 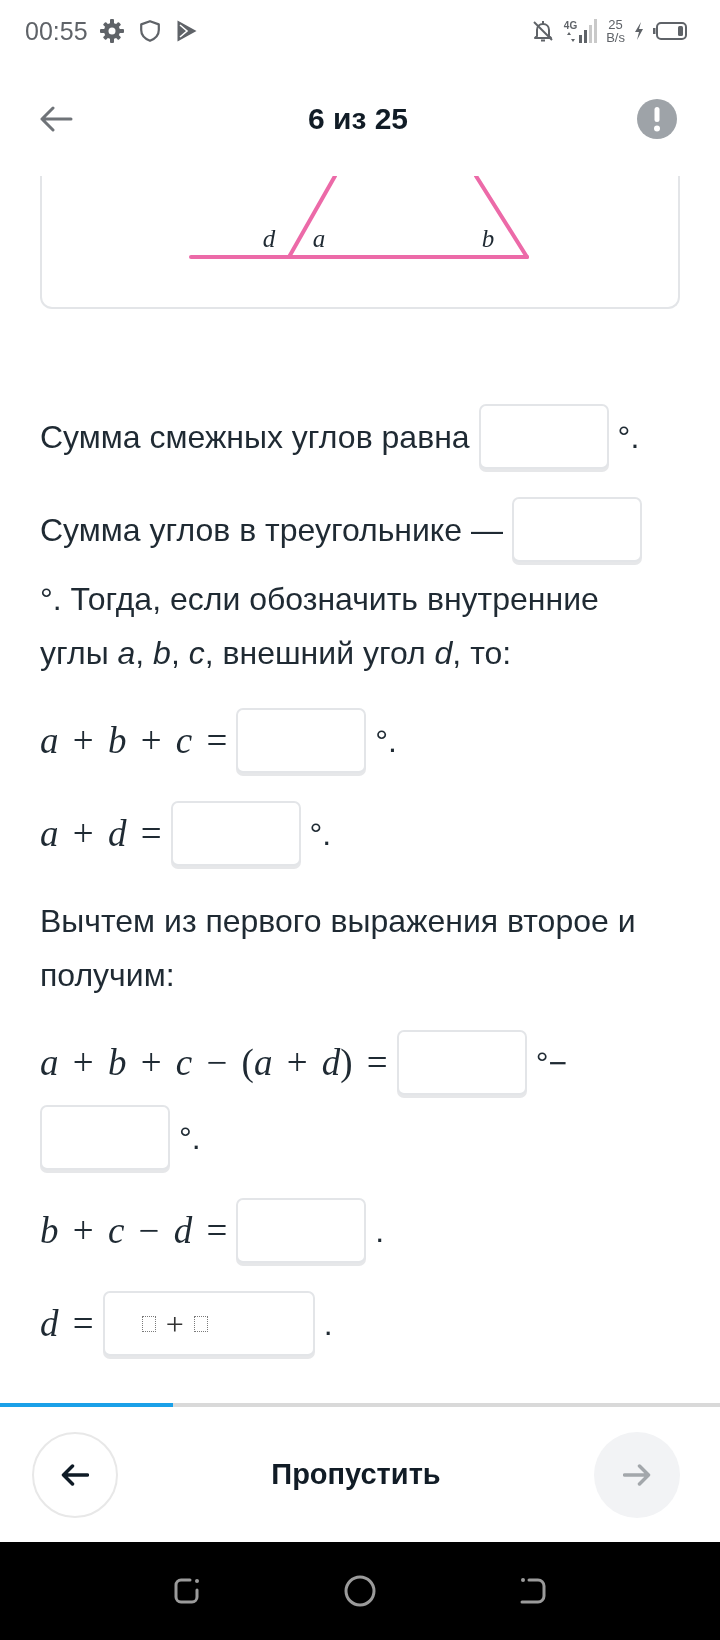 I want to click on angle-label: b, so click(x=488, y=238).